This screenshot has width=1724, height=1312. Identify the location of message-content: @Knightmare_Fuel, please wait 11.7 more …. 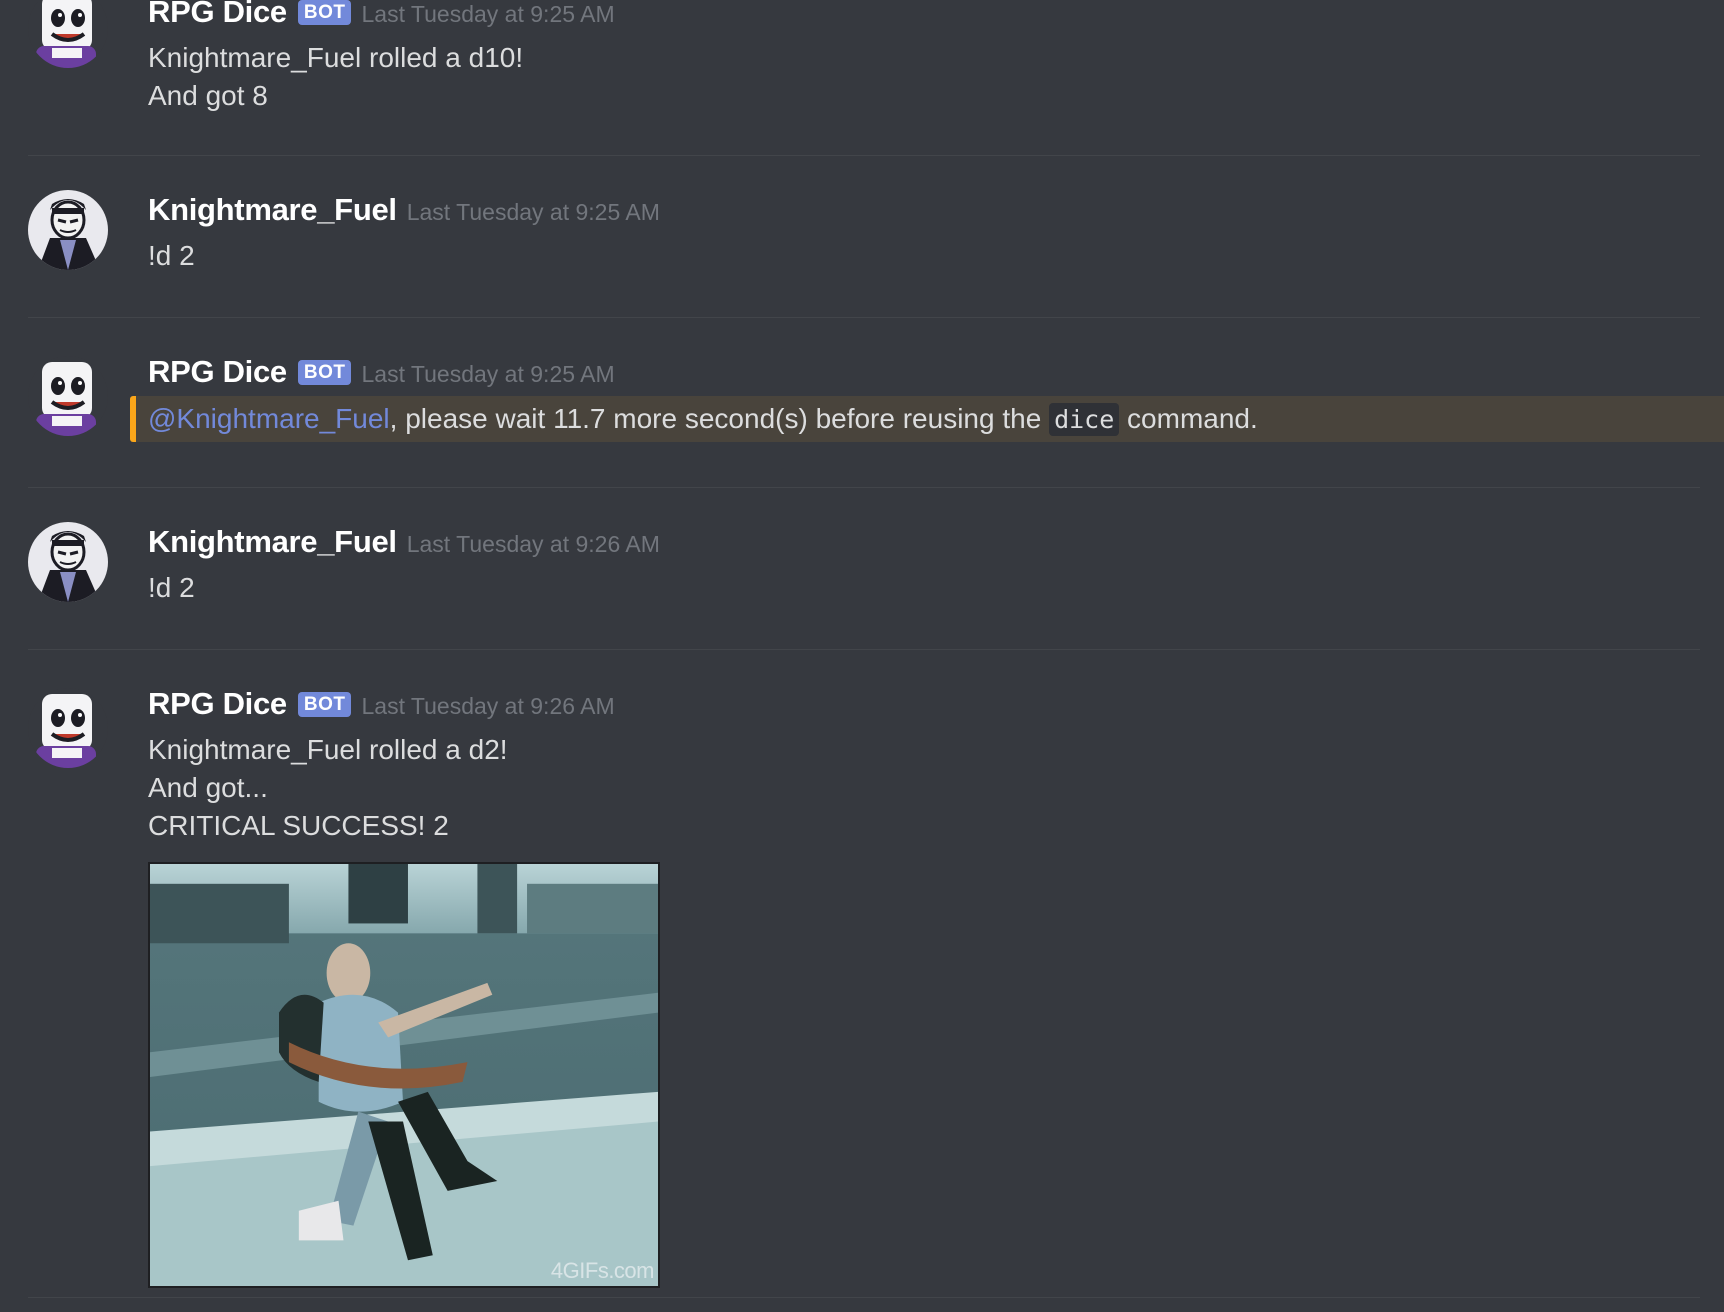
(703, 419).